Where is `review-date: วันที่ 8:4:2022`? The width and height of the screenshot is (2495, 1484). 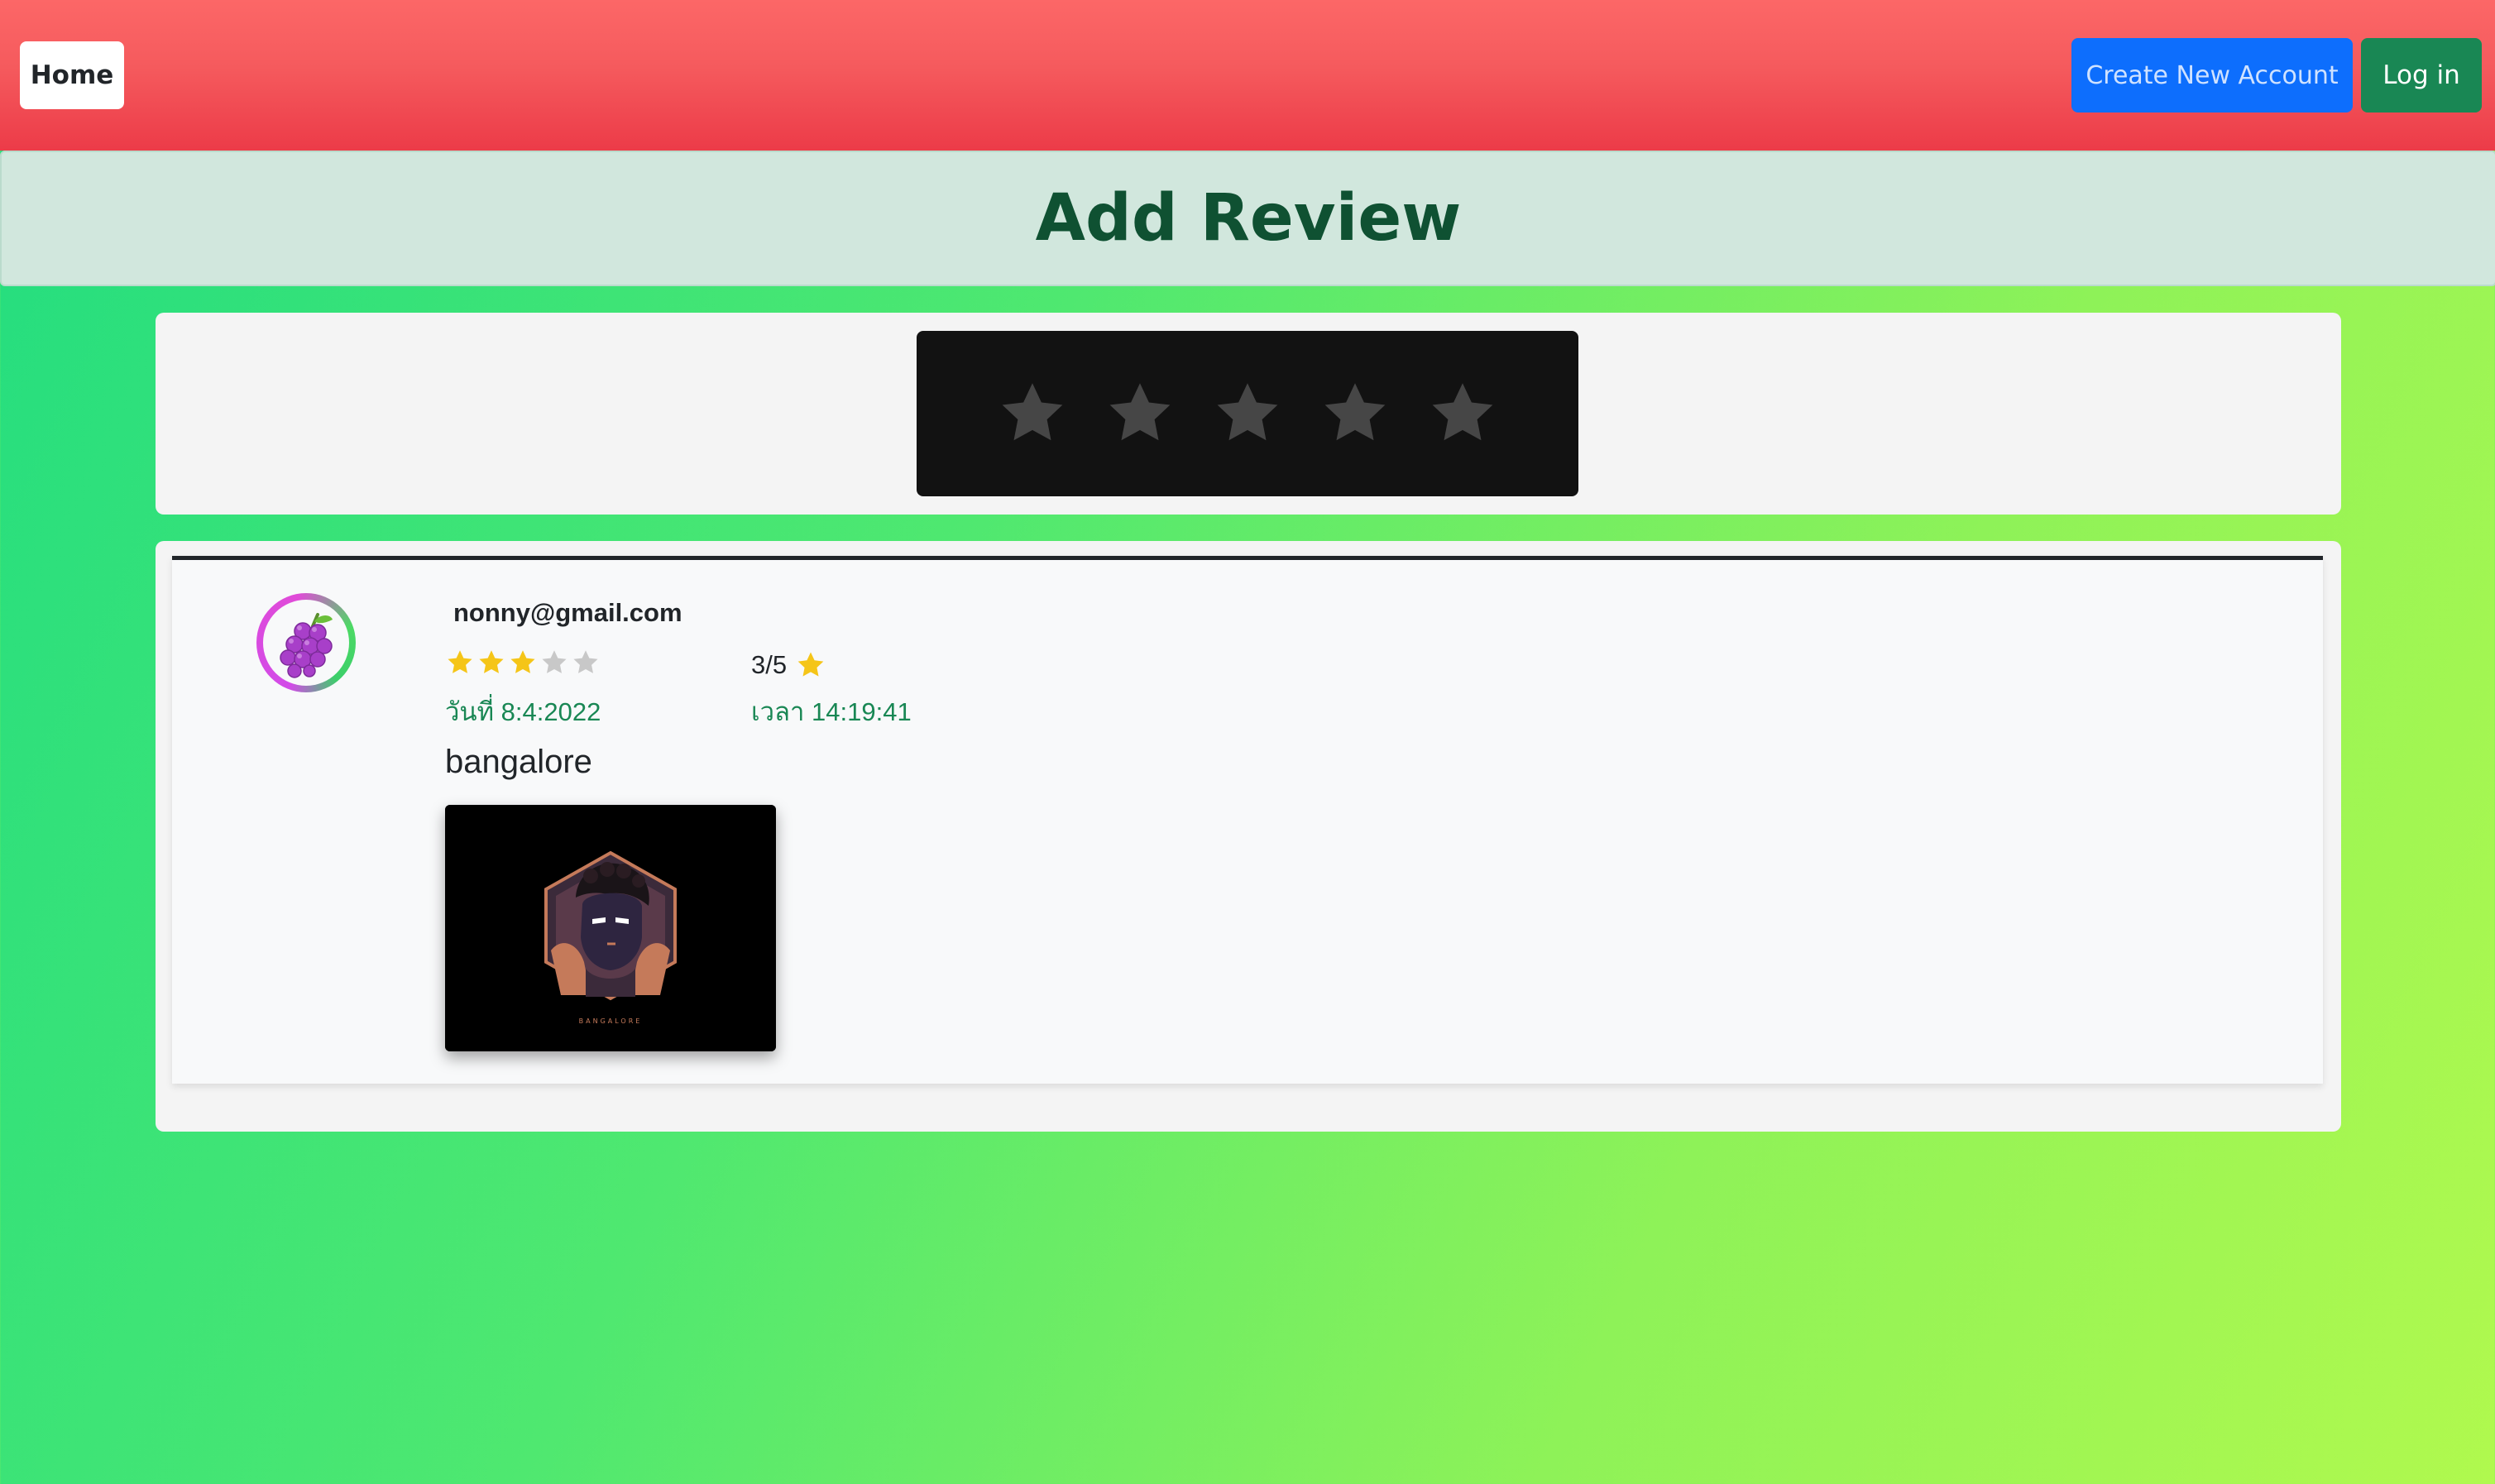
review-date: วันที่ 8:4:2022 is located at coordinates (523, 711).